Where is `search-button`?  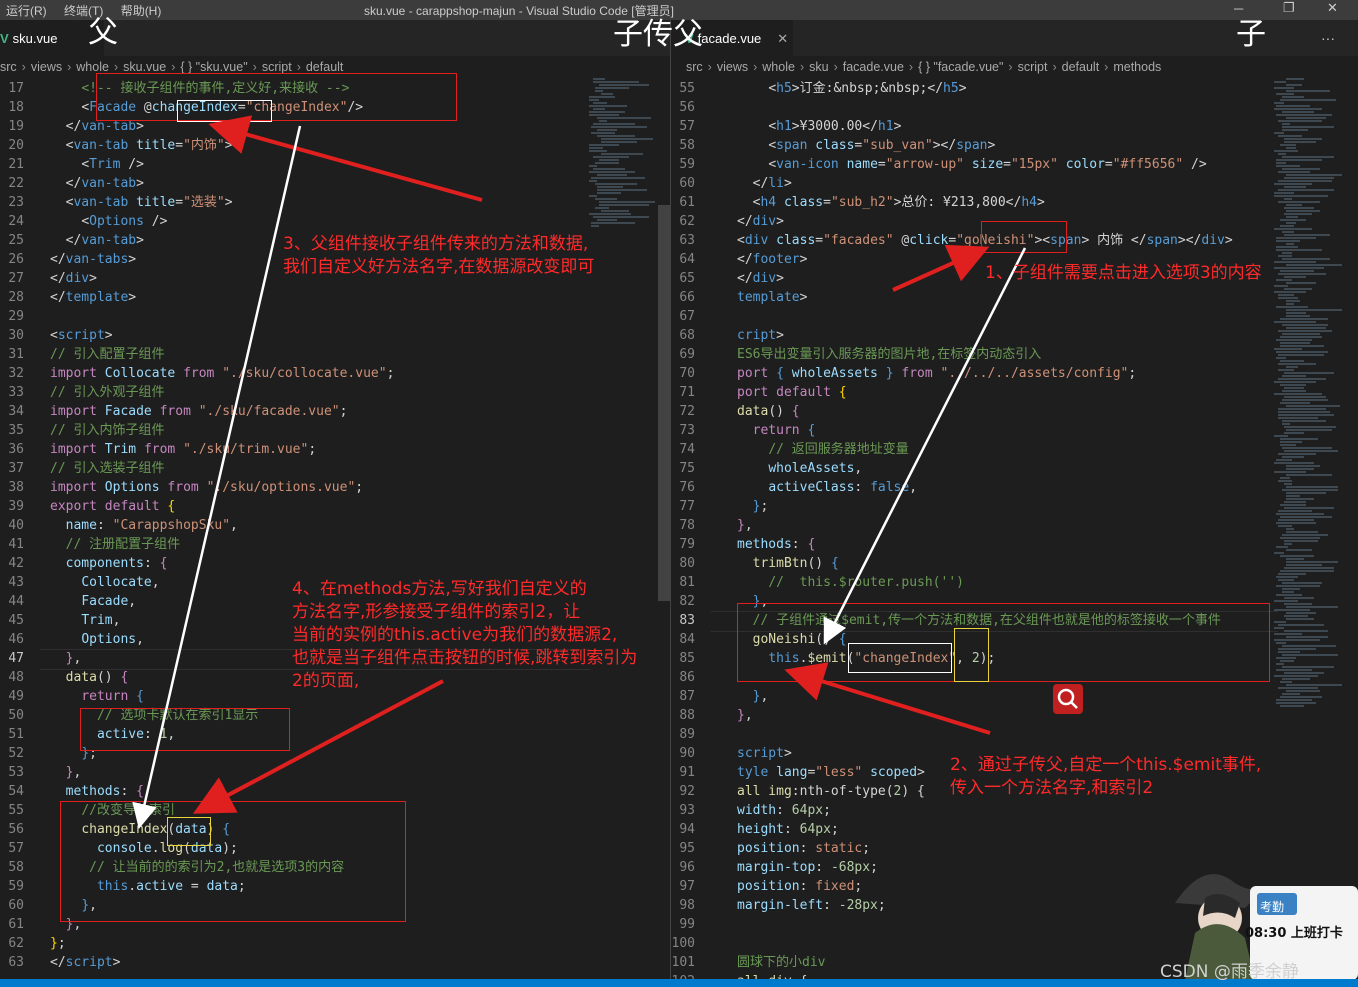 search-button is located at coordinates (1068, 699).